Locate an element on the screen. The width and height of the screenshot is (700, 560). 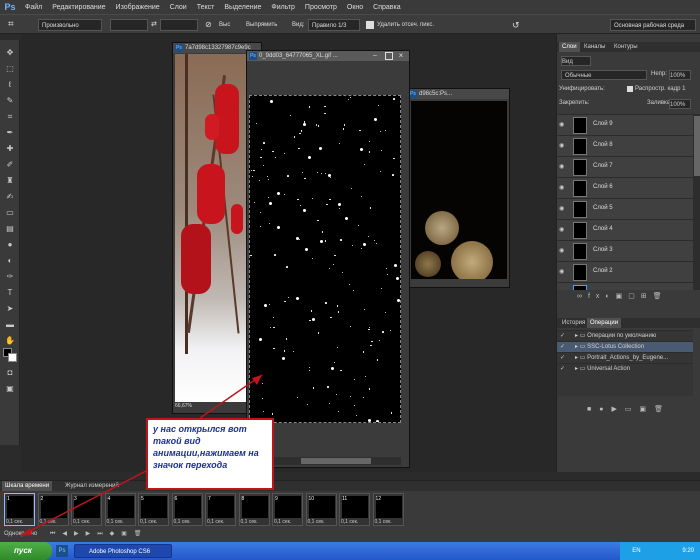
move-tool-icon: ✥ is located at coordinates (10, 53).